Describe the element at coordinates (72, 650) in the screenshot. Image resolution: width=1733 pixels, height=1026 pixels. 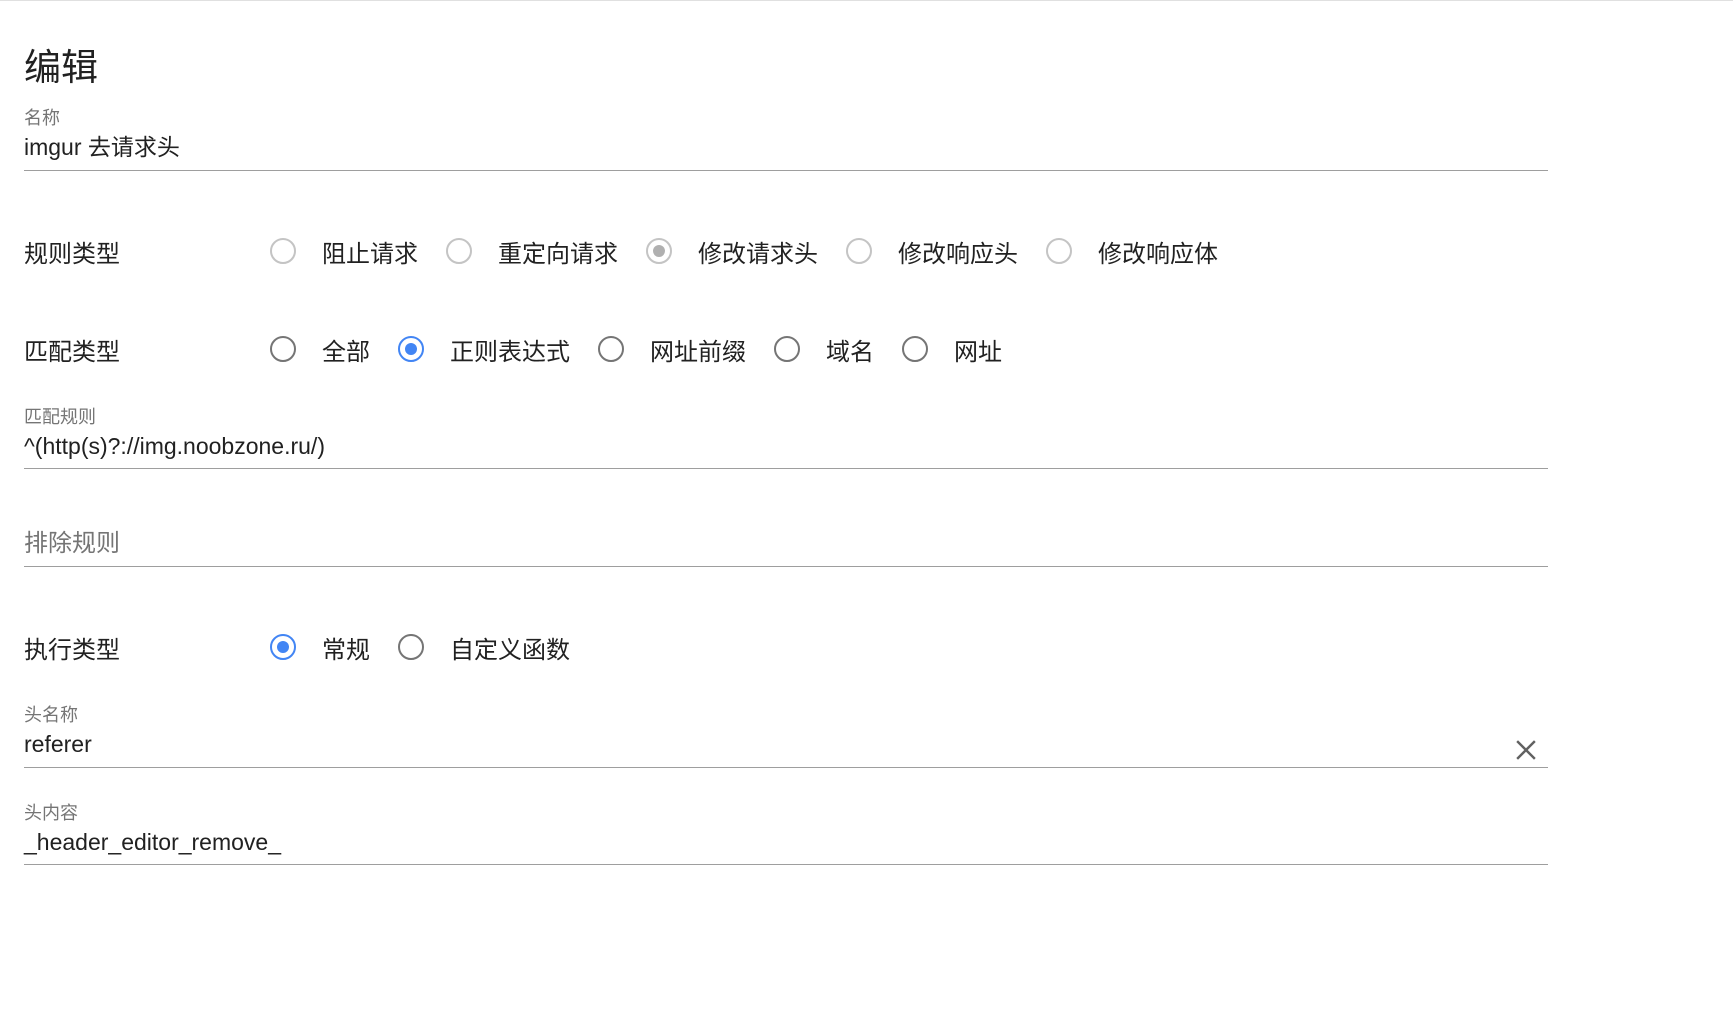
I see `exec-type-label: 执行类型` at that location.